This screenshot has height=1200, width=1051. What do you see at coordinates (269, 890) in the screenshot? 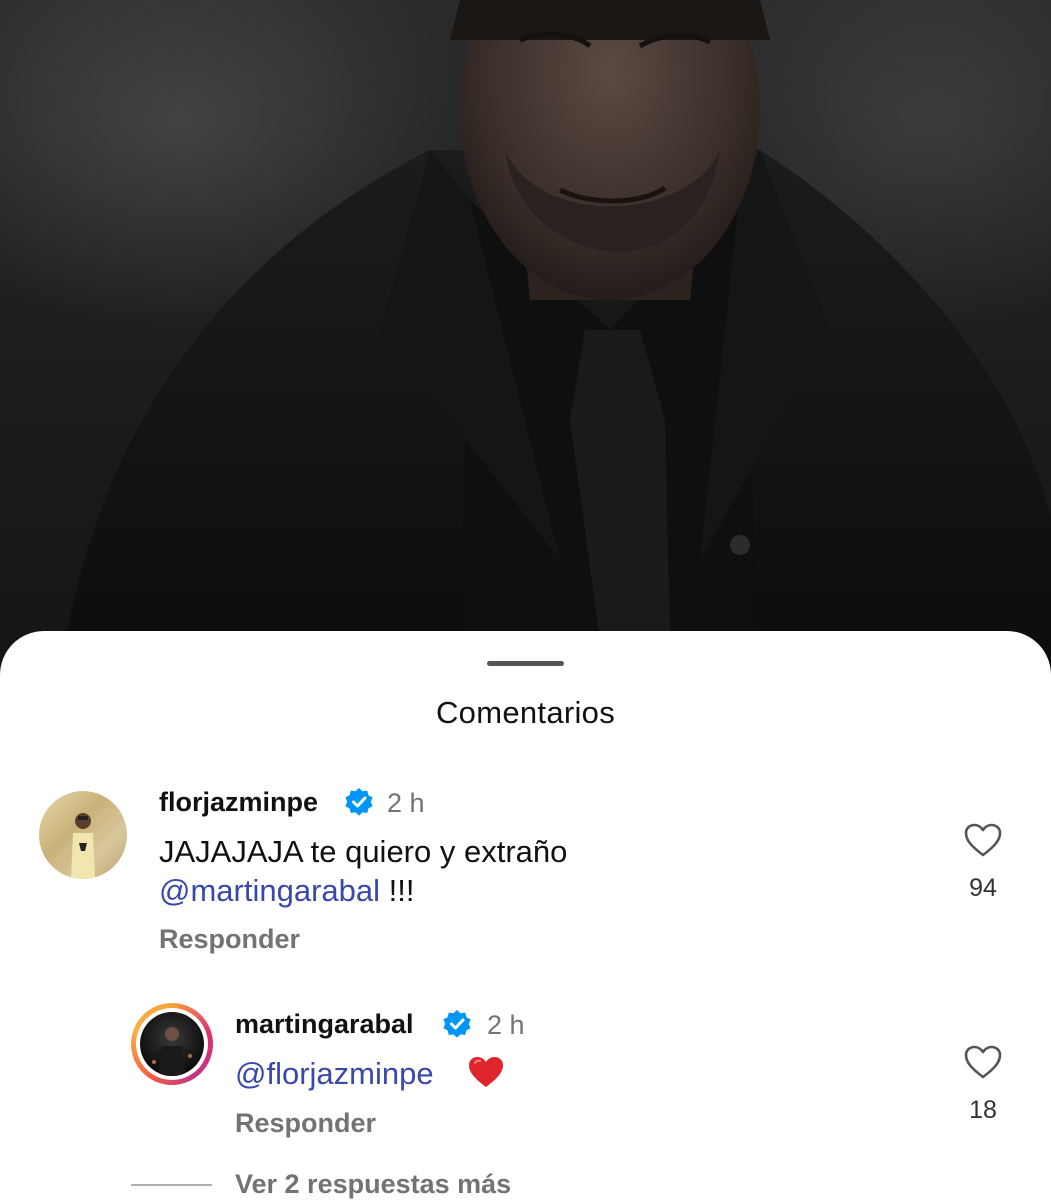
I see `comment-mention-link: @martingarabal` at bounding box center [269, 890].